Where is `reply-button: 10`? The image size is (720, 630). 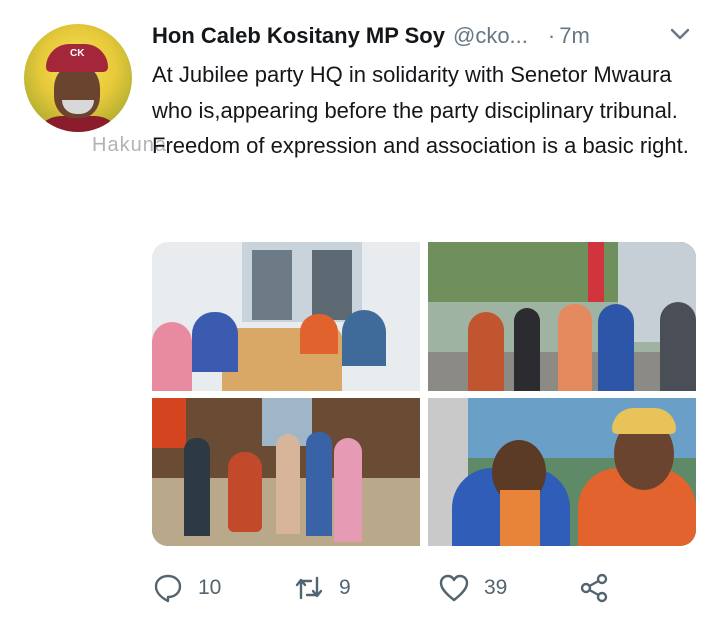
reply-button: 10 is located at coordinates (186, 588).